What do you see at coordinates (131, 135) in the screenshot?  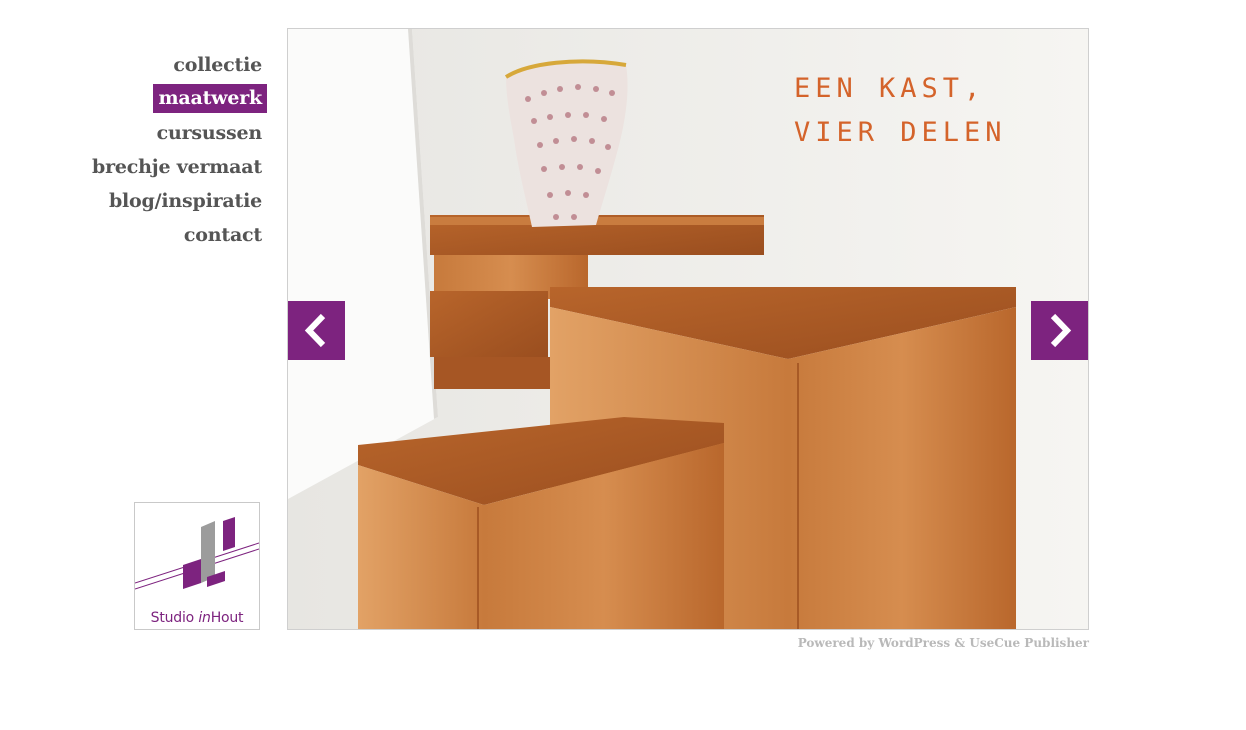 I see `nav-item-cursussen: cursussen` at bounding box center [131, 135].